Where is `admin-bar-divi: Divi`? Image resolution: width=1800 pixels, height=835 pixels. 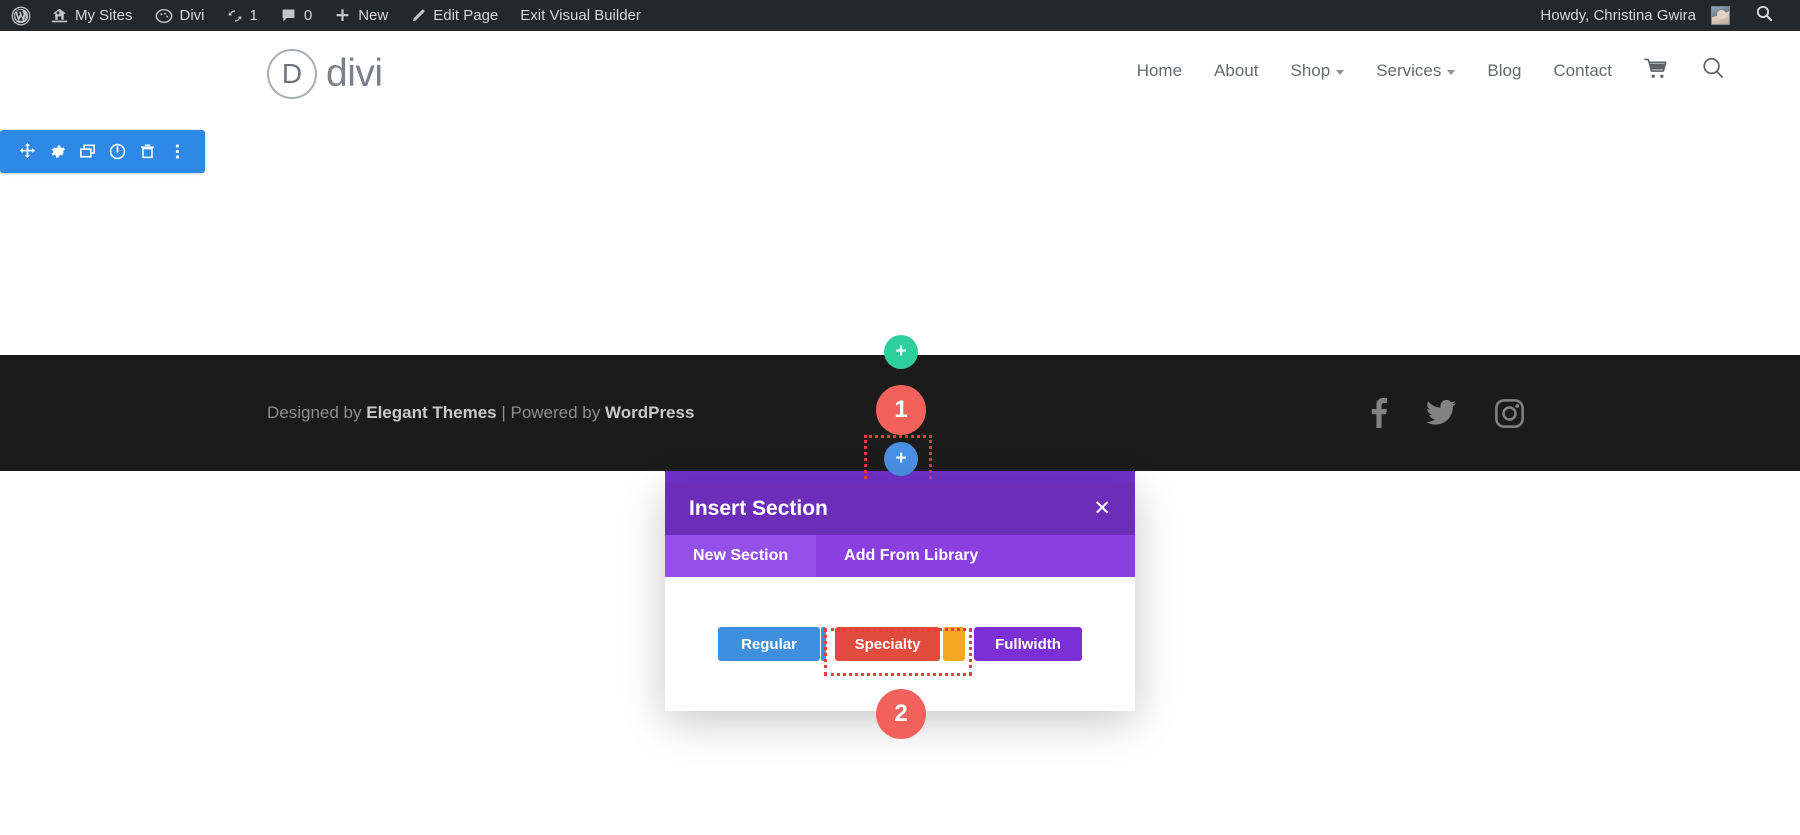 admin-bar-divi: Divi is located at coordinates (180, 15).